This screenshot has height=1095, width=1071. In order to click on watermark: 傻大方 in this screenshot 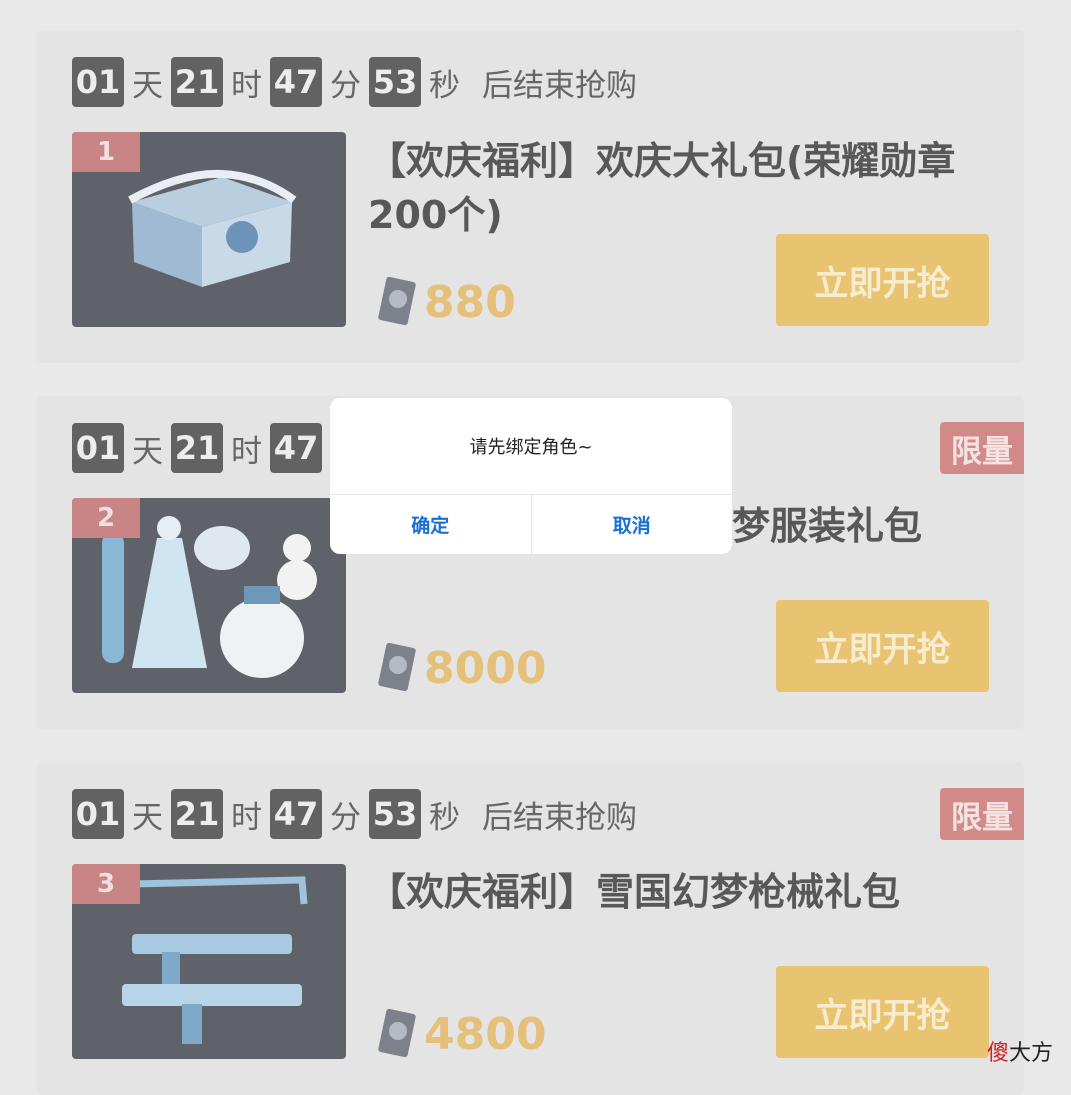, I will do `click(1020, 1051)`.